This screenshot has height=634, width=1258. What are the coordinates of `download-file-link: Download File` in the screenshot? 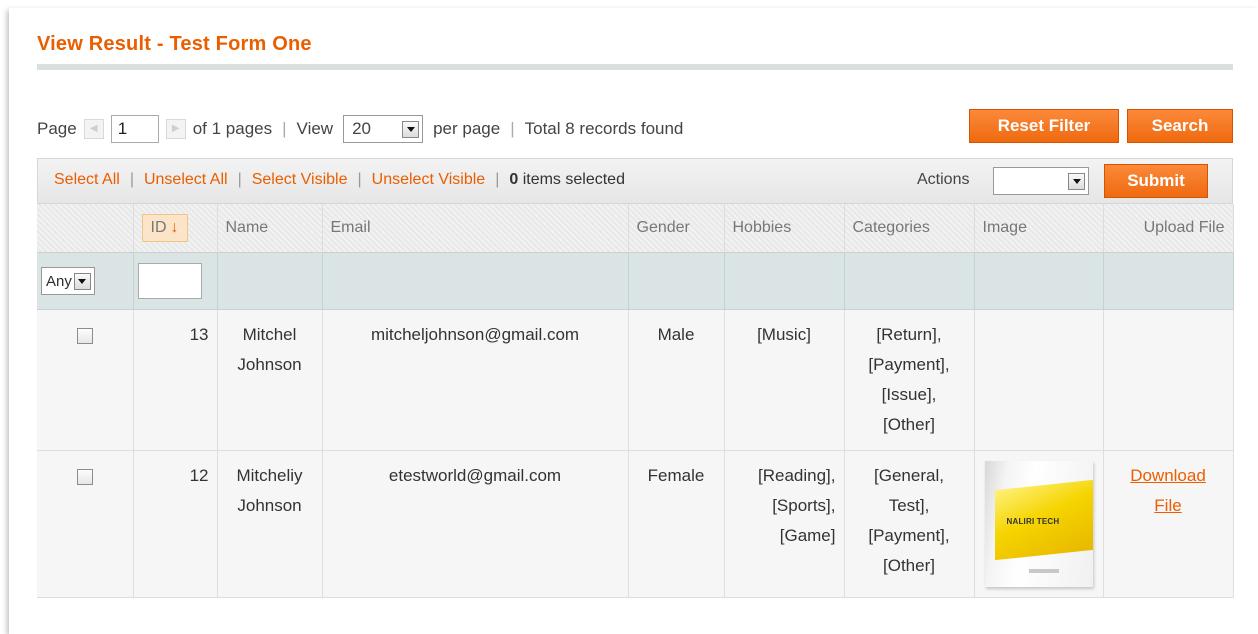 It's located at (1168, 491).